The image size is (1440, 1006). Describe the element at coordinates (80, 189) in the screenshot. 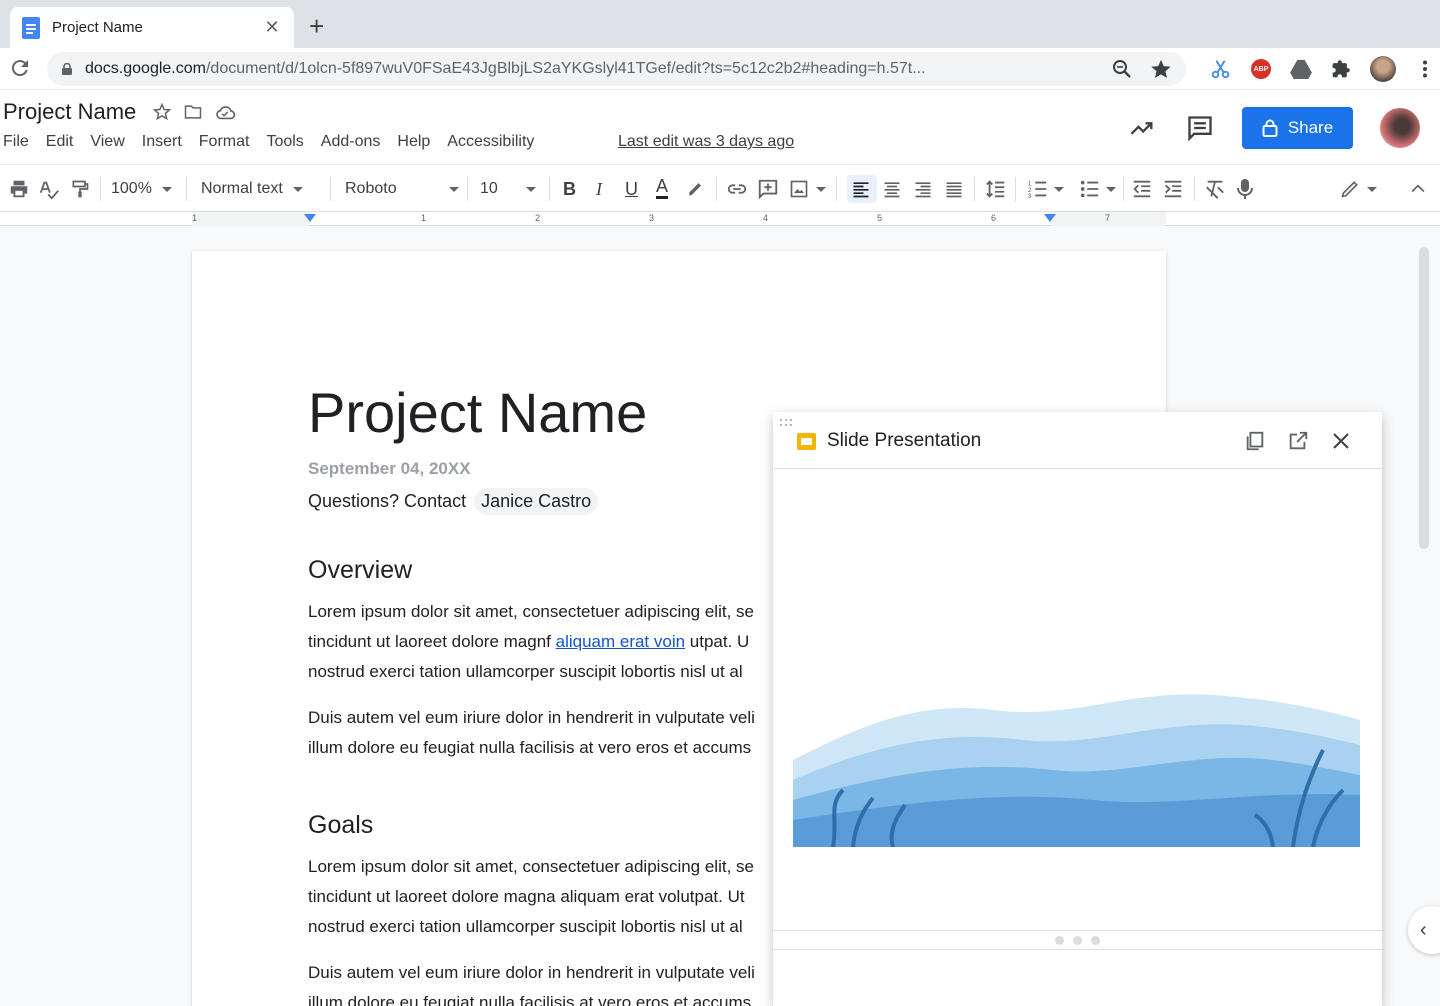

I see `paint-format-icon` at that location.